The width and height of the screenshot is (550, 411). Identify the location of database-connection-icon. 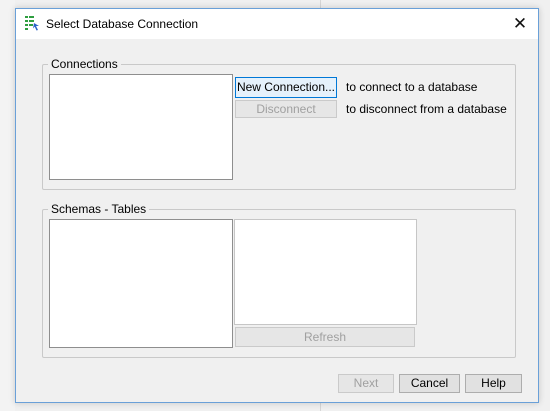
(32, 23).